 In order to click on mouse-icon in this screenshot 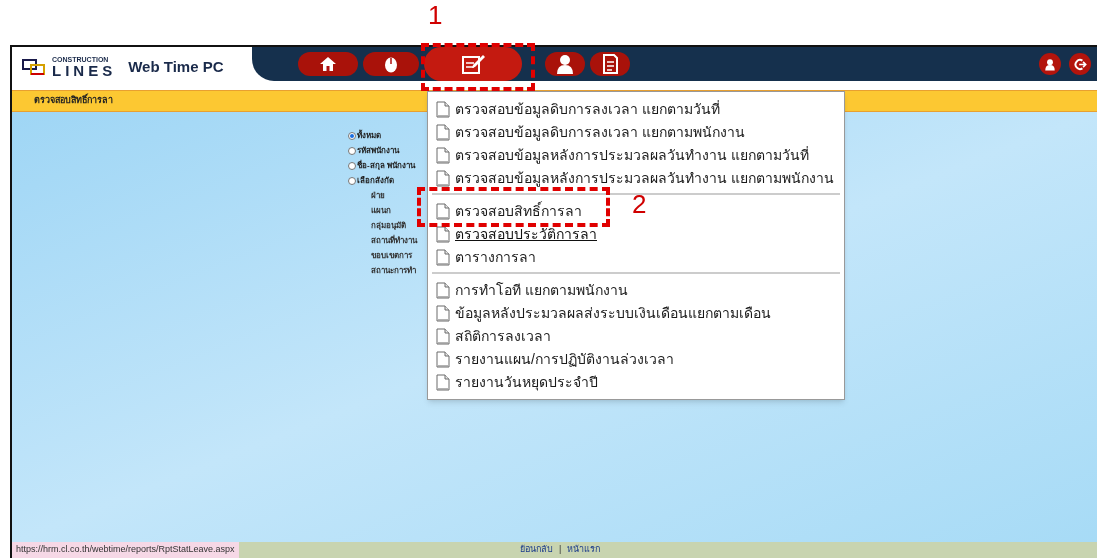, I will do `click(391, 64)`.